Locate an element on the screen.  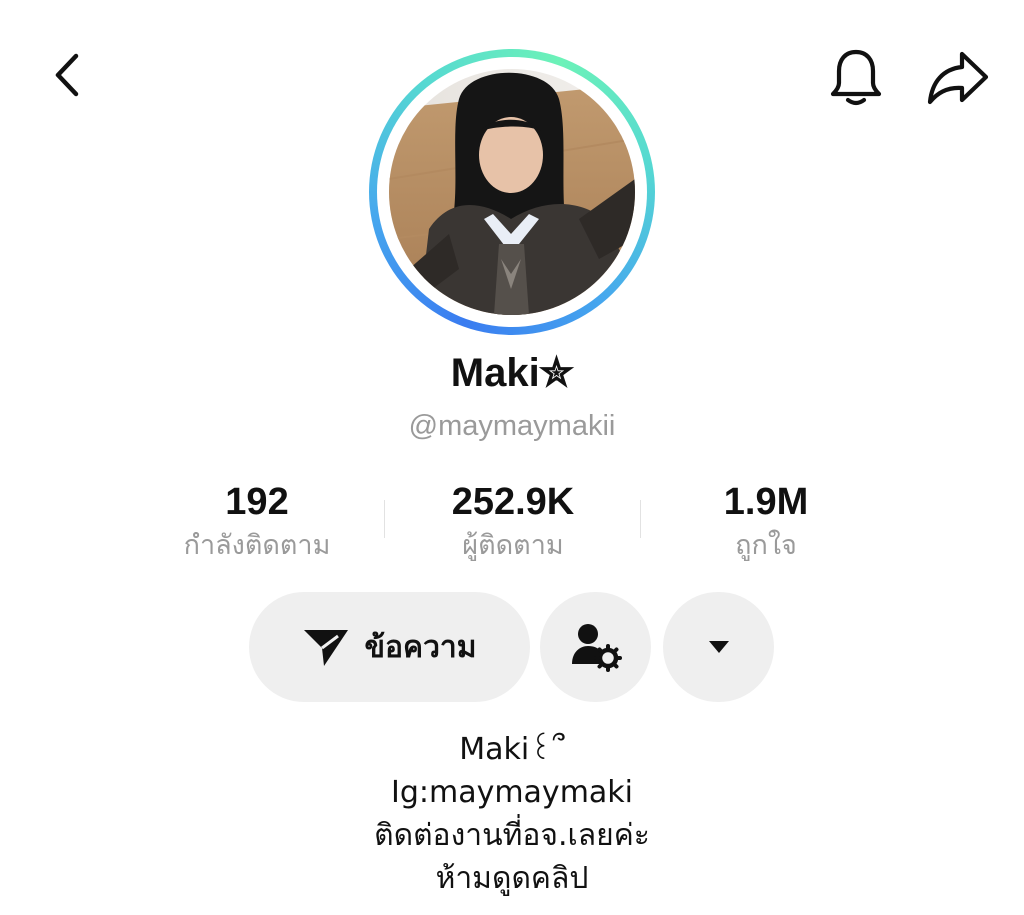
stat-value: 192 is located at coordinates (257, 502).